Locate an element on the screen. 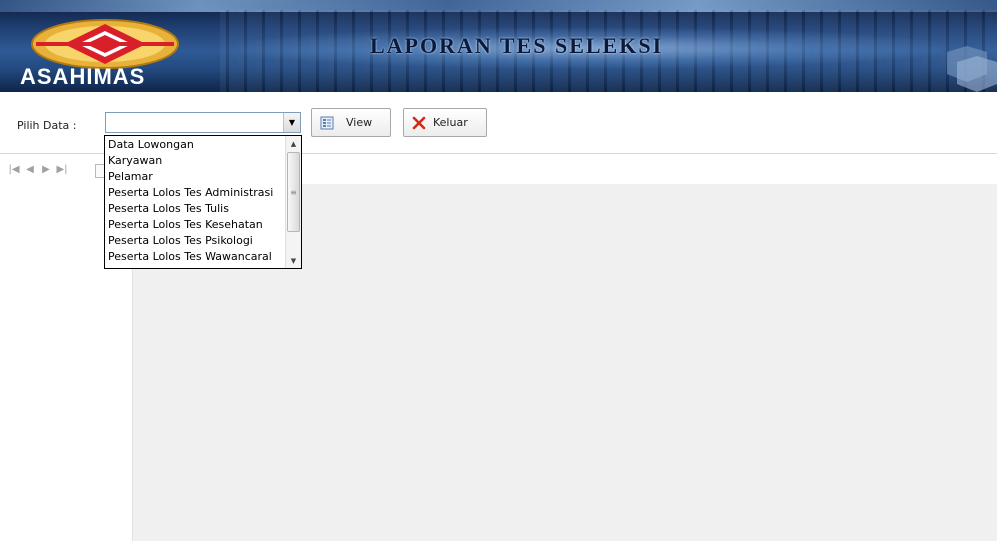 Image resolution: width=997 pixels, height=541 pixels. scrollbar-thumb: ≡ is located at coordinates (293, 192).